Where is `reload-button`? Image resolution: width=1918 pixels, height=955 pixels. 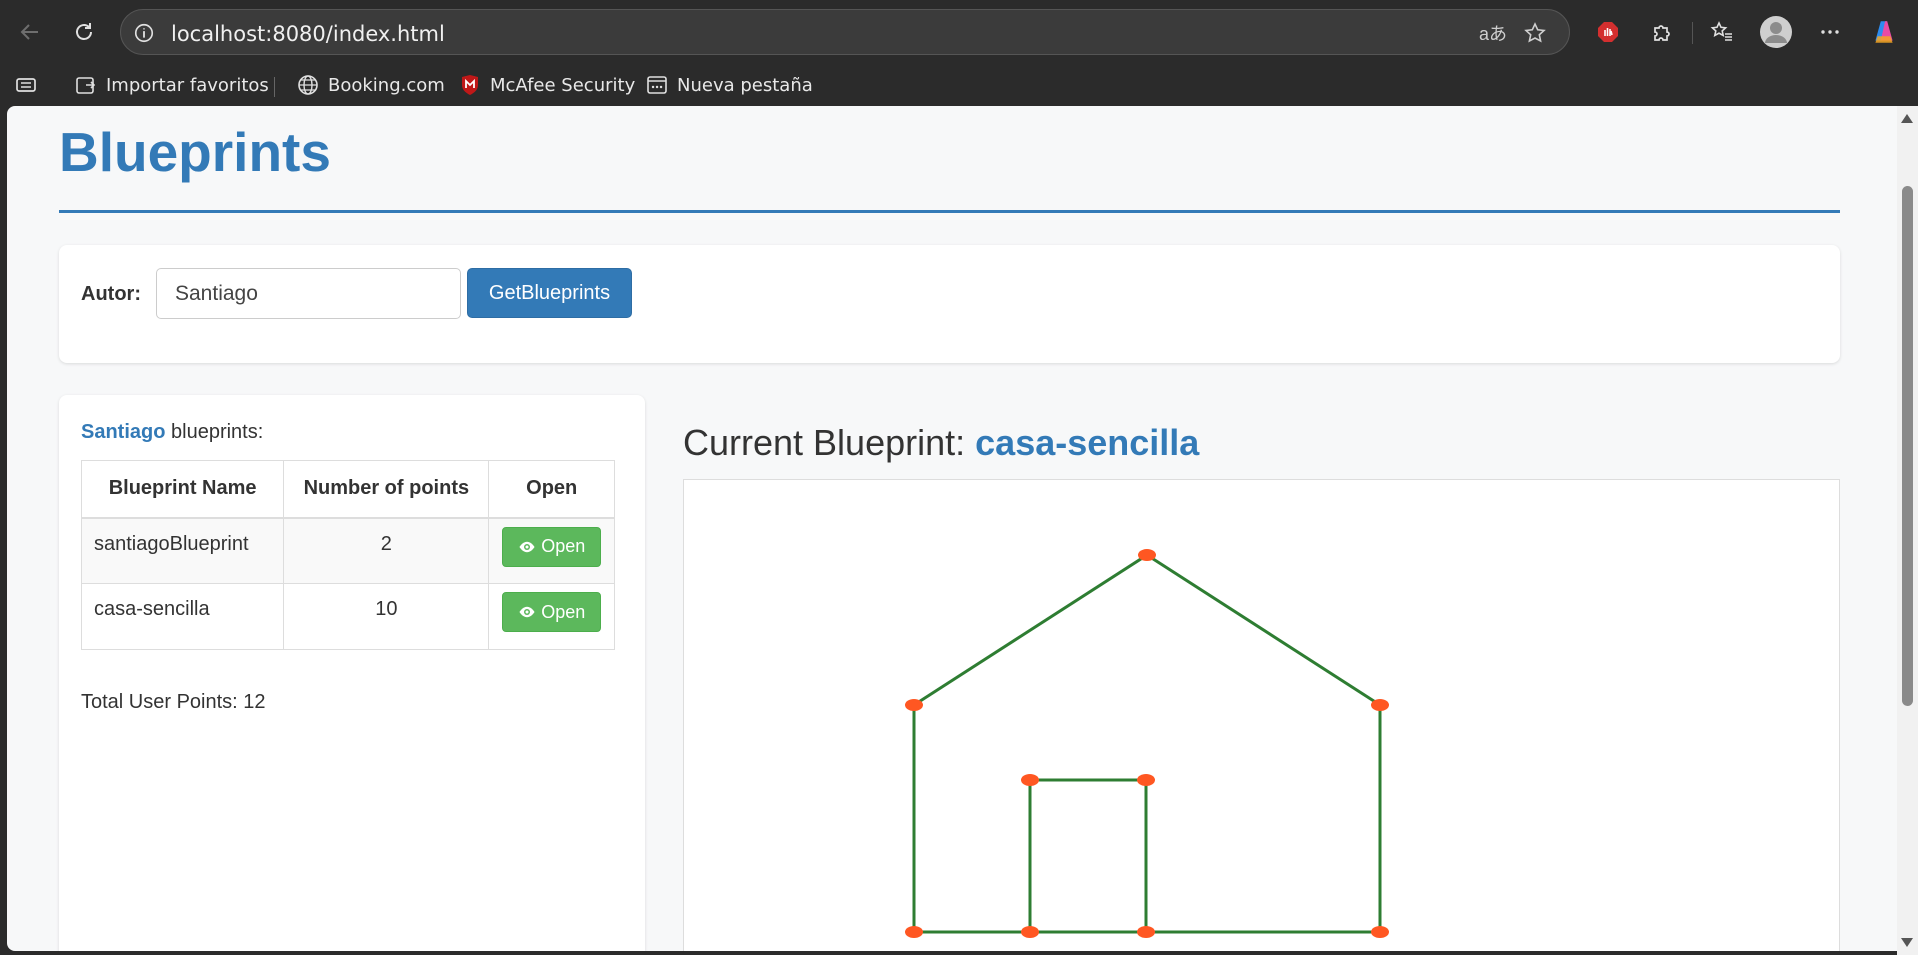
reload-button is located at coordinates (84, 32).